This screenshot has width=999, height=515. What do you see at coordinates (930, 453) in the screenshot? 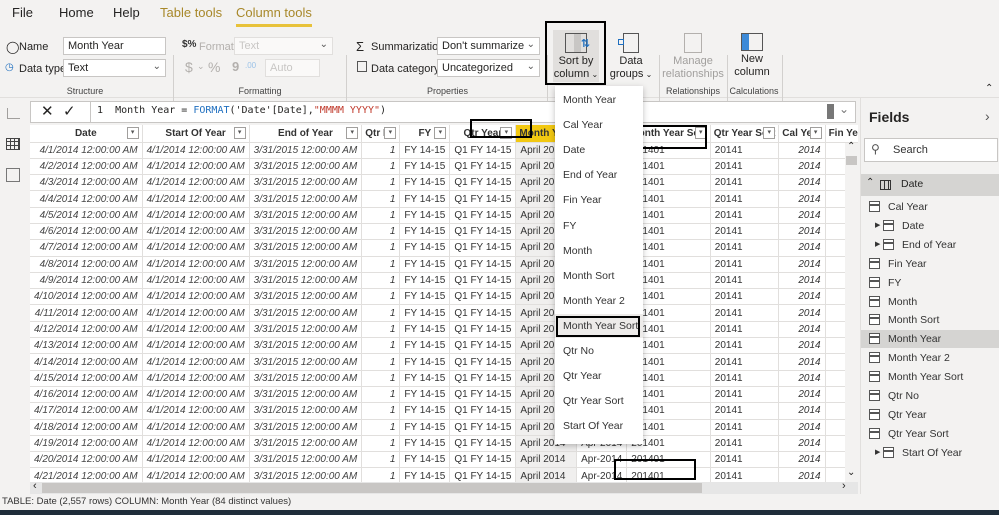
I see `field-item: ▶ Start Of Year` at bounding box center [930, 453].